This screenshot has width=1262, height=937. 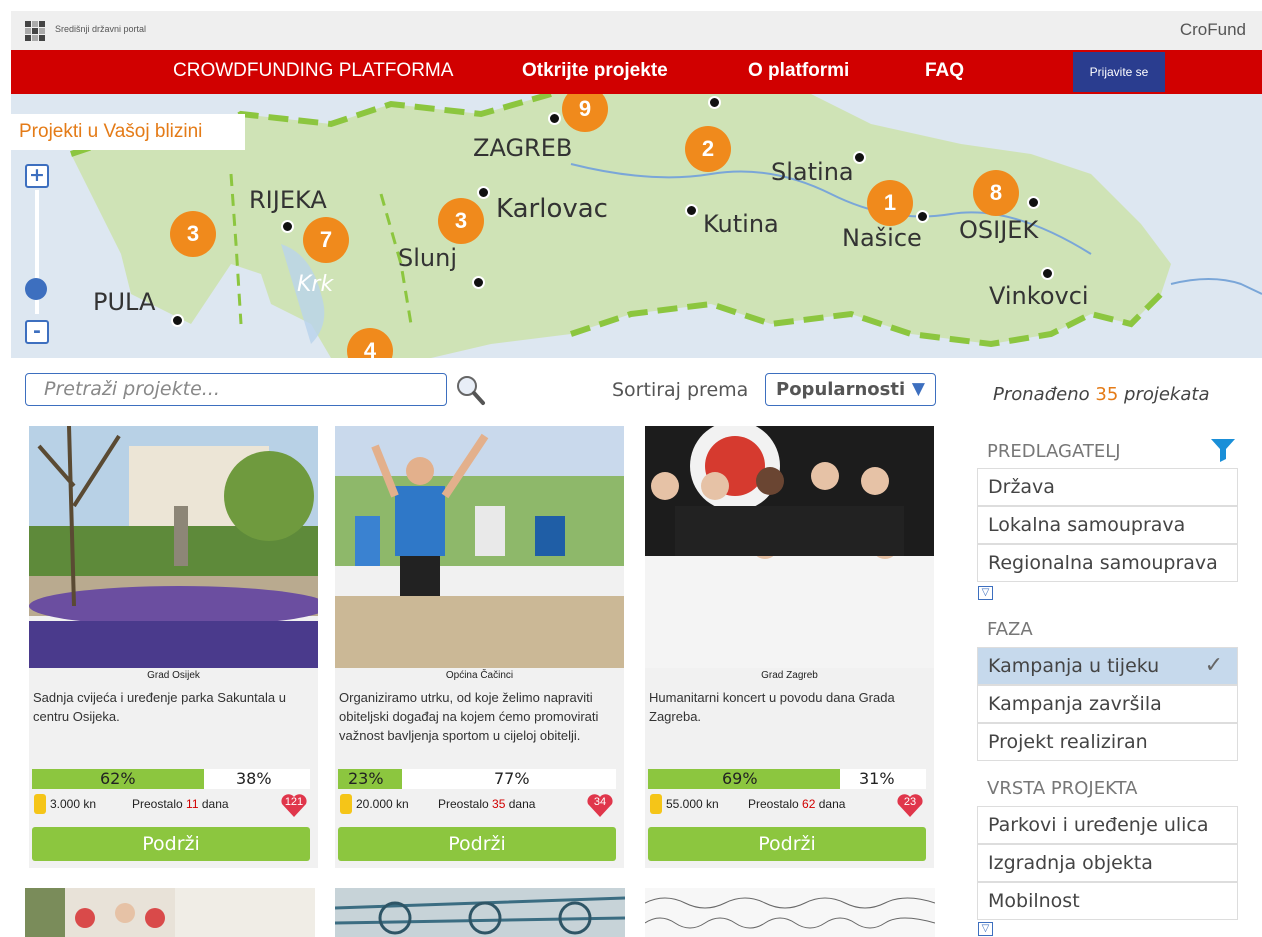 What do you see at coordinates (656, 804) in the screenshot?
I see `coin-icon` at bounding box center [656, 804].